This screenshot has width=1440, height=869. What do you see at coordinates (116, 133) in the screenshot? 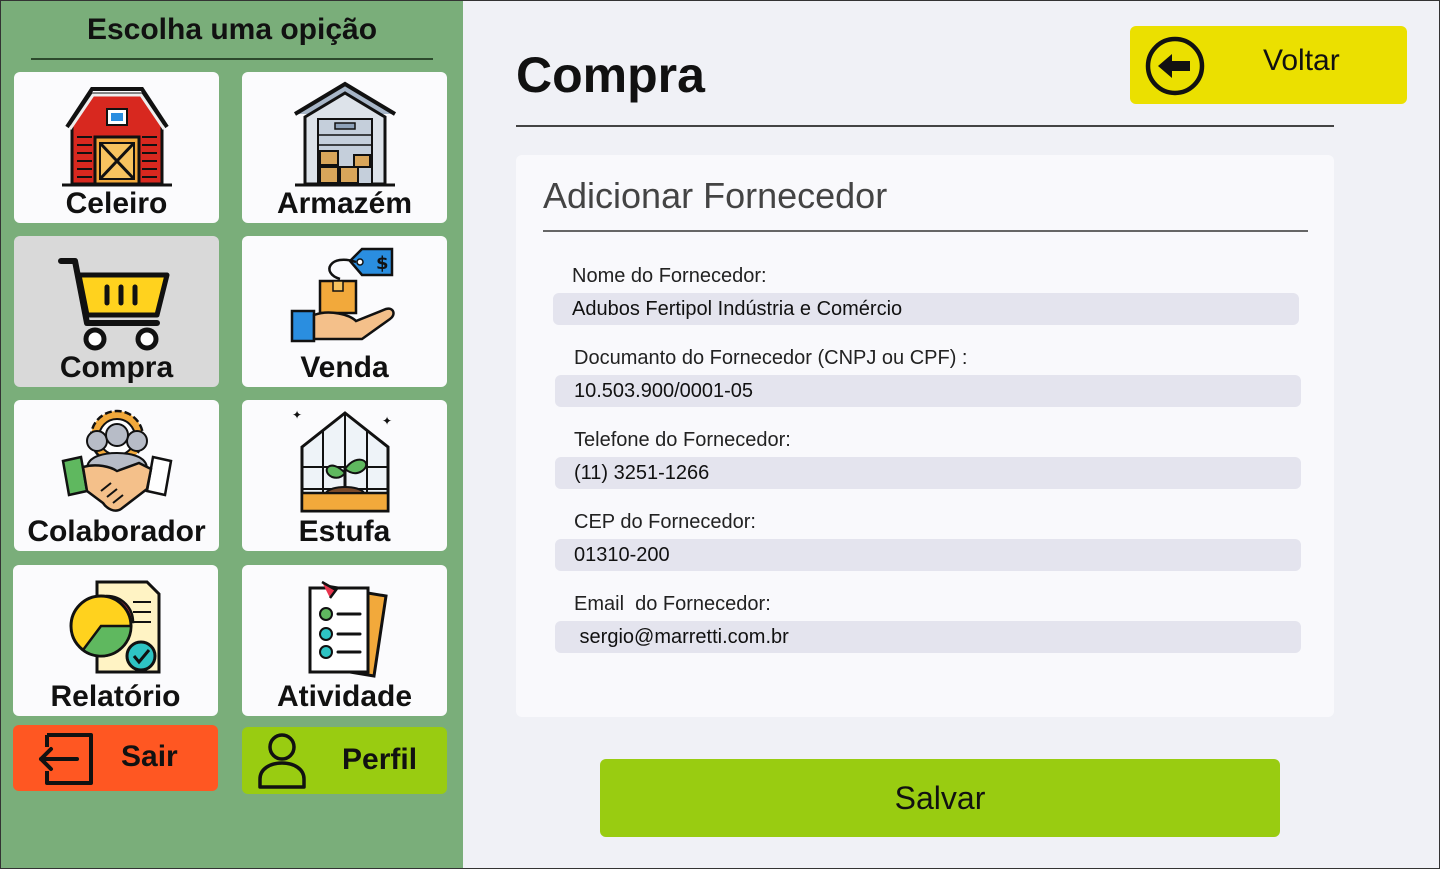
I see `barn-icon` at bounding box center [116, 133].